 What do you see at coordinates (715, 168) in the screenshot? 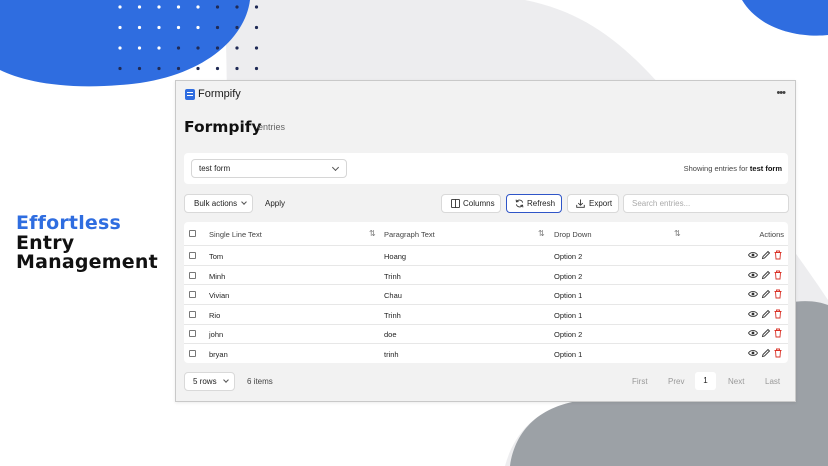
I see `showing-prefix: Showing entries for` at bounding box center [715, 168].